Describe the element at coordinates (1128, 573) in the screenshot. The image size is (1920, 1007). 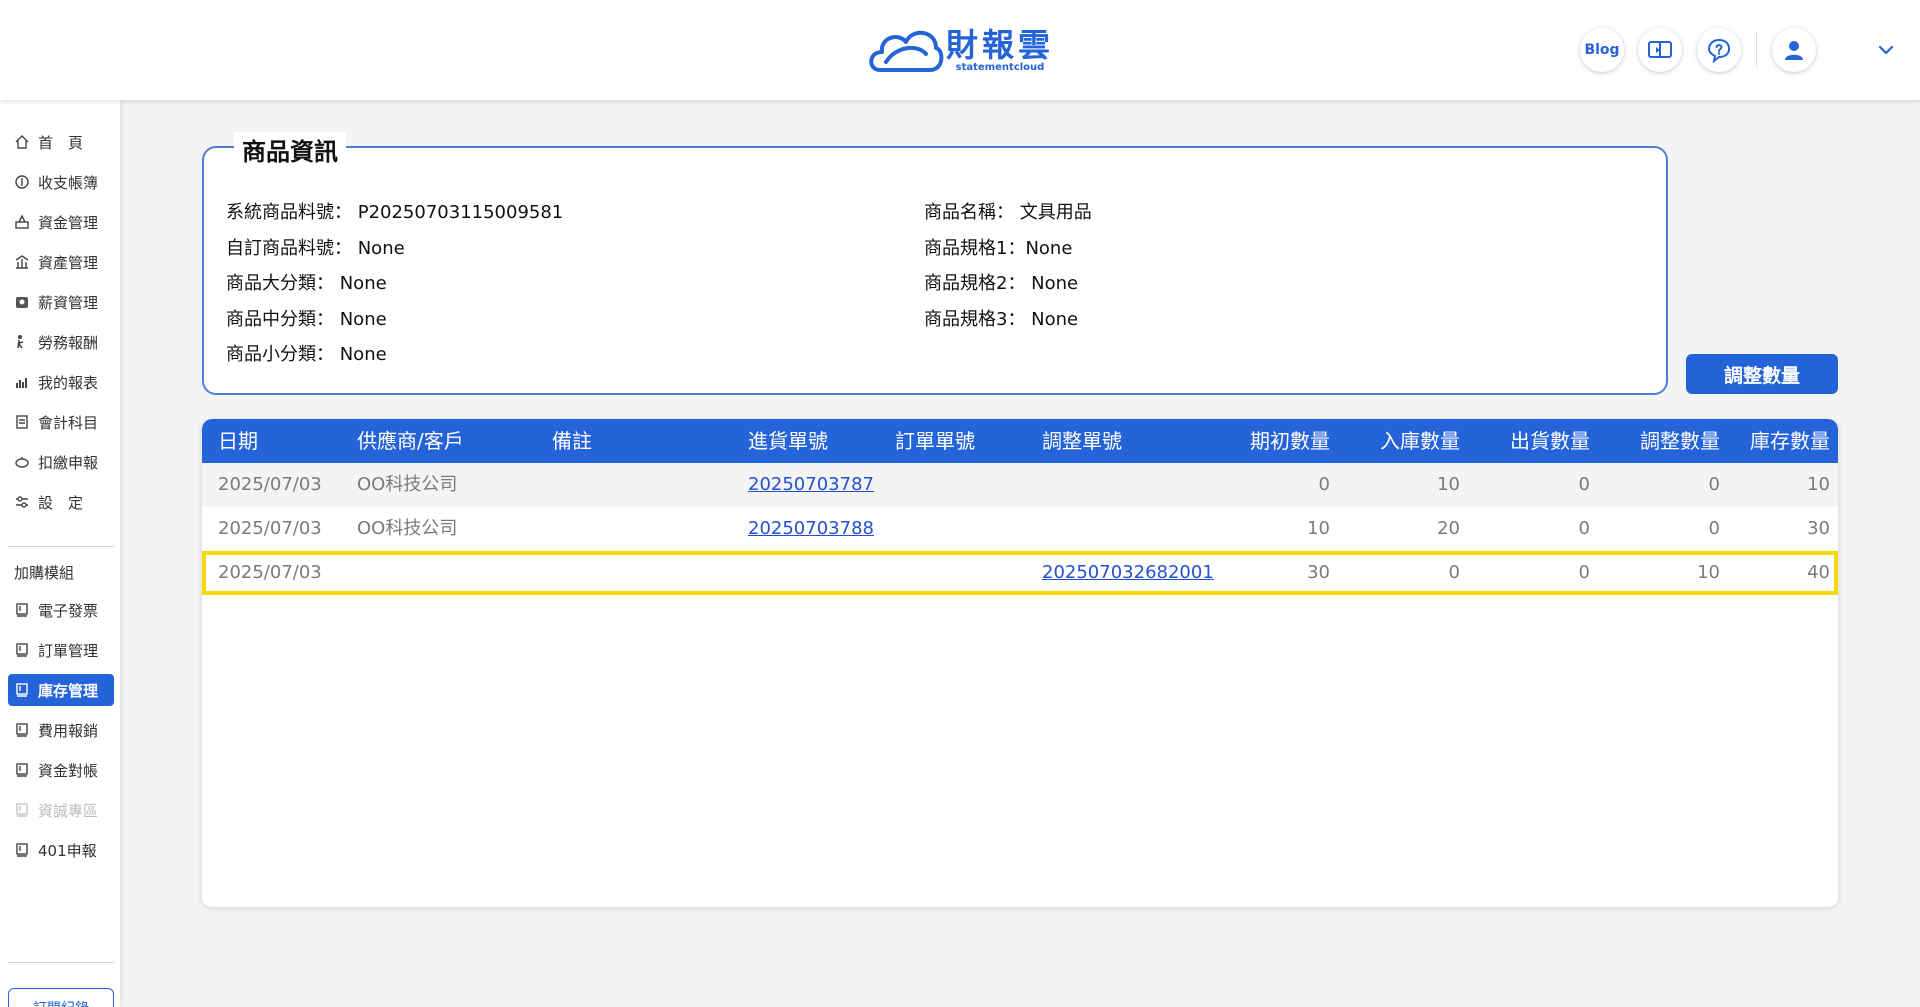
I see `adjust-no-link: 202507032682001` at that location.